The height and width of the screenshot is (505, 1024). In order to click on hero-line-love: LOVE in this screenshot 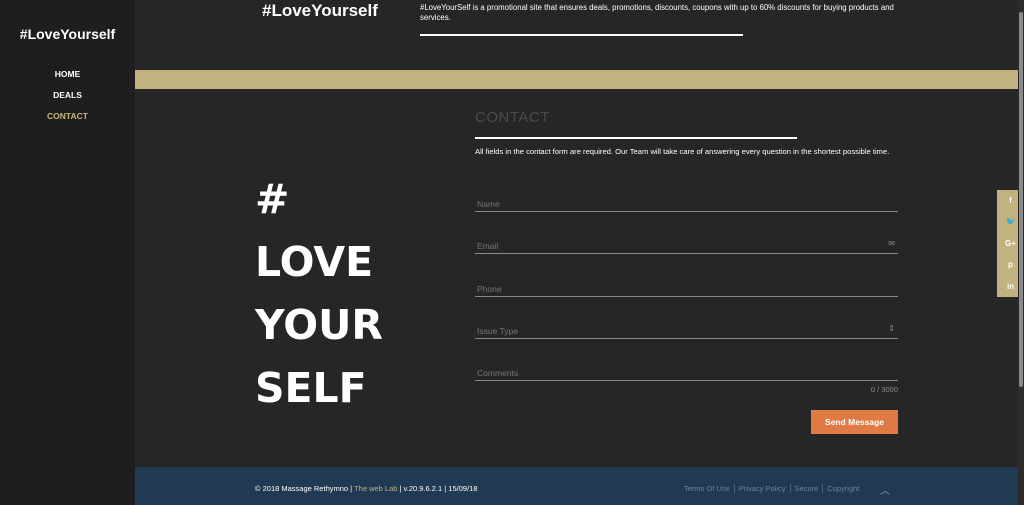, I will do `click(314, 262)`.